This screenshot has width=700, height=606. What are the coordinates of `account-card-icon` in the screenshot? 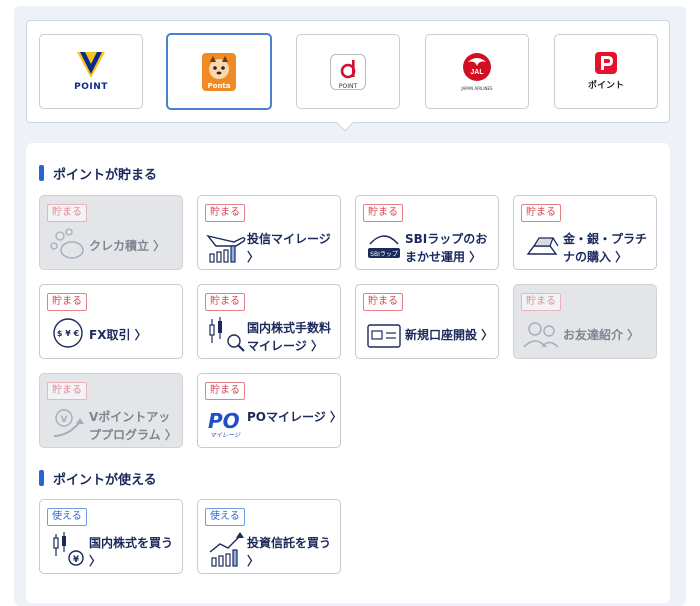 It's located at (384, 336).